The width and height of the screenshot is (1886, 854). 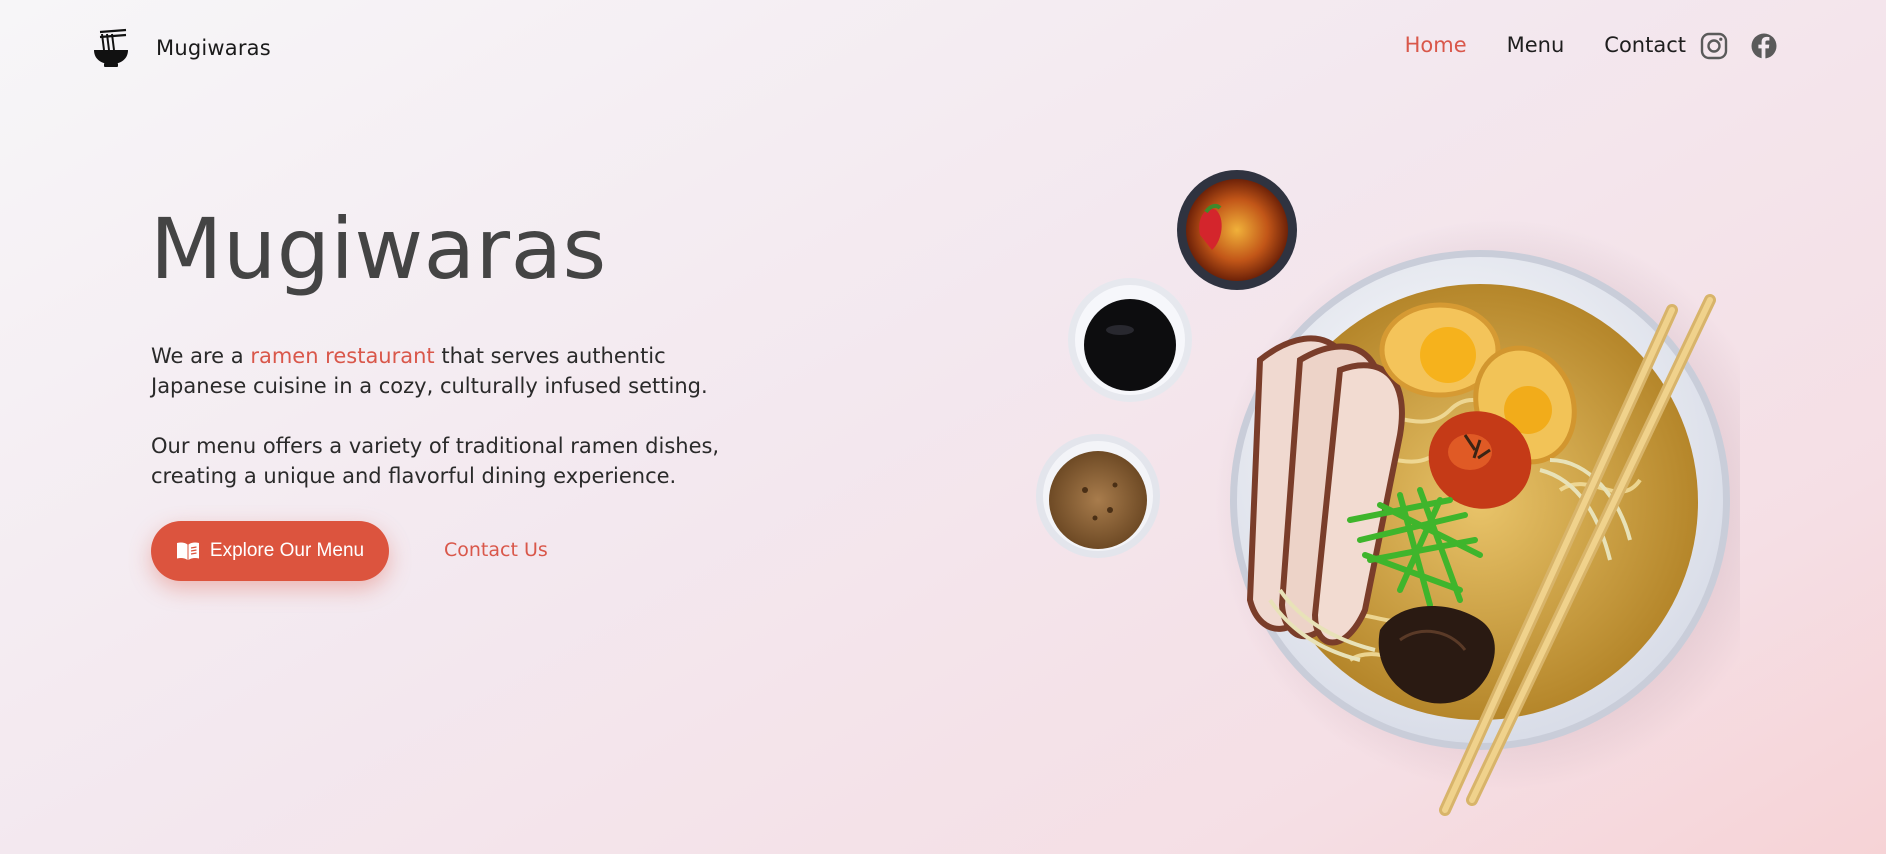 What do you see at coordinates (943, 47) in the screenshot?
I see `navbar: Mugiwaras Home Menu Contact` at bounding box center [943, 47].